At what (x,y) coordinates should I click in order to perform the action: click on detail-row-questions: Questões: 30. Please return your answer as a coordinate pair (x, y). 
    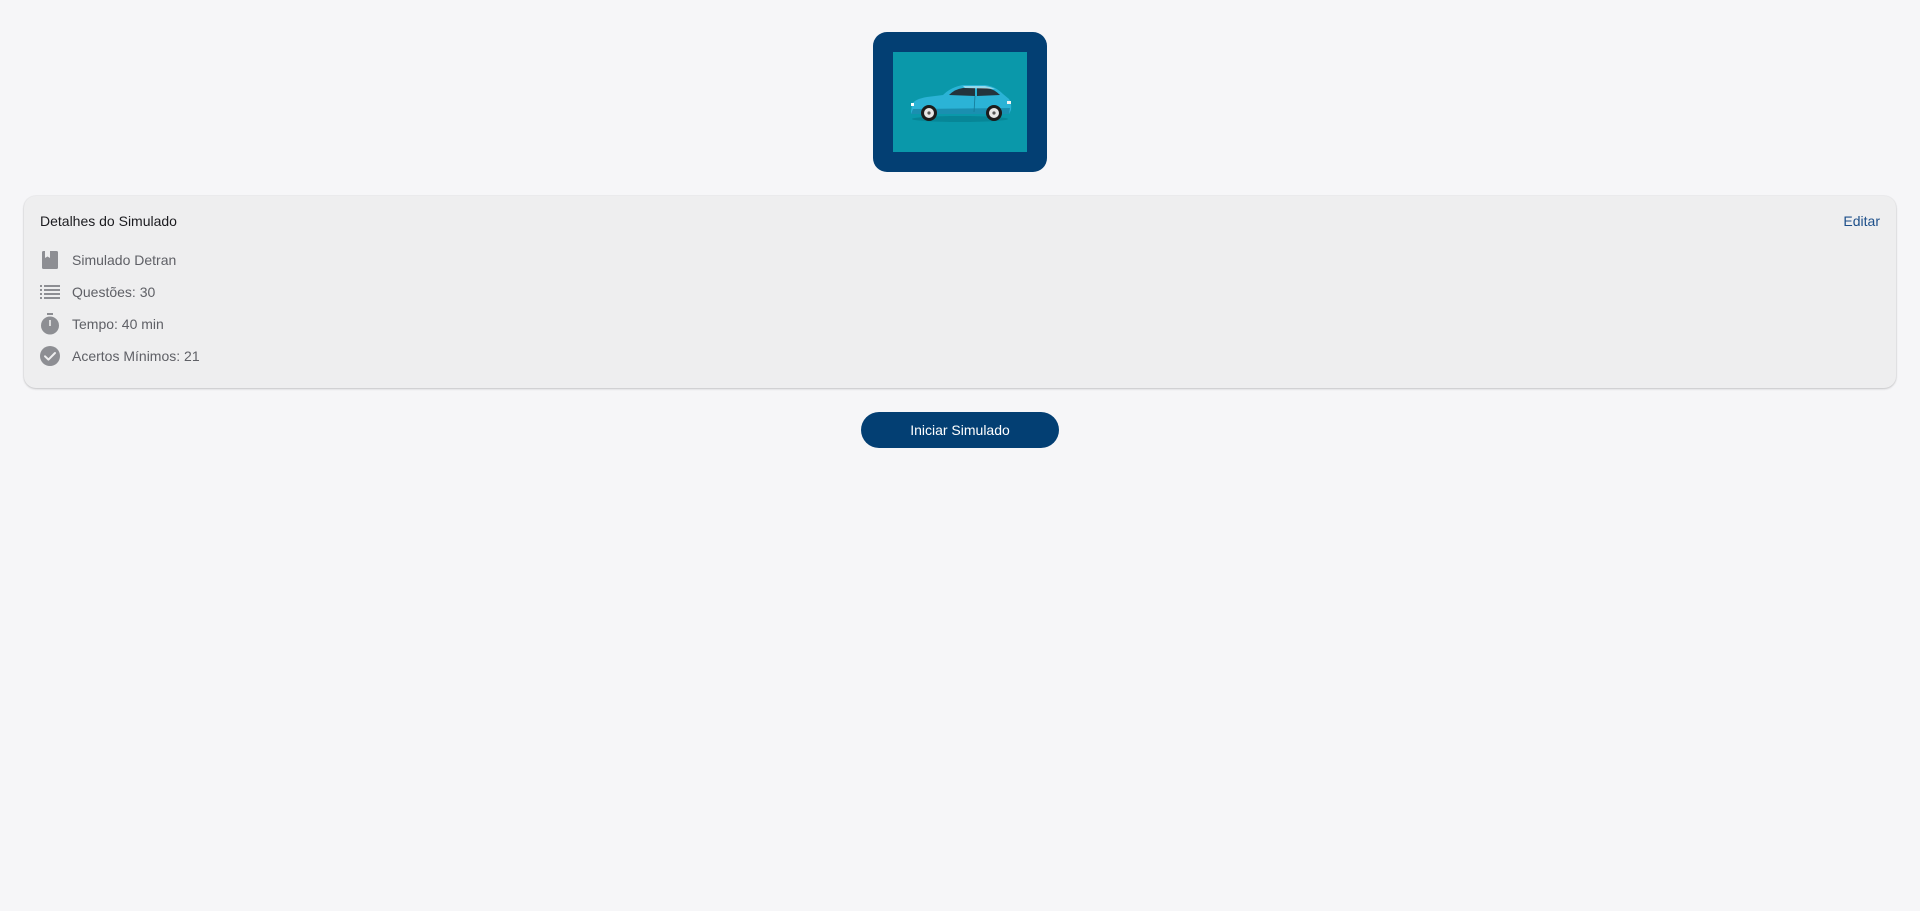
    Looking at the image, I should click on (97, 292).